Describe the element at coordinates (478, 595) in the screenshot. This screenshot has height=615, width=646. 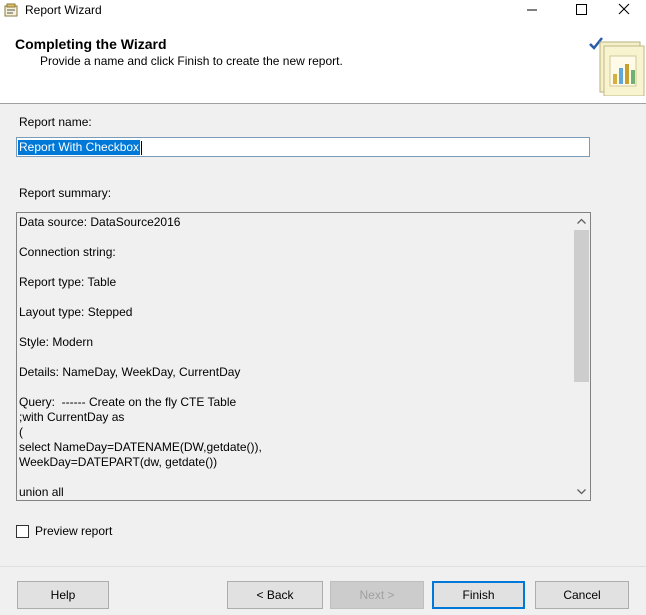
I see `finish-button: Finish` at that location.